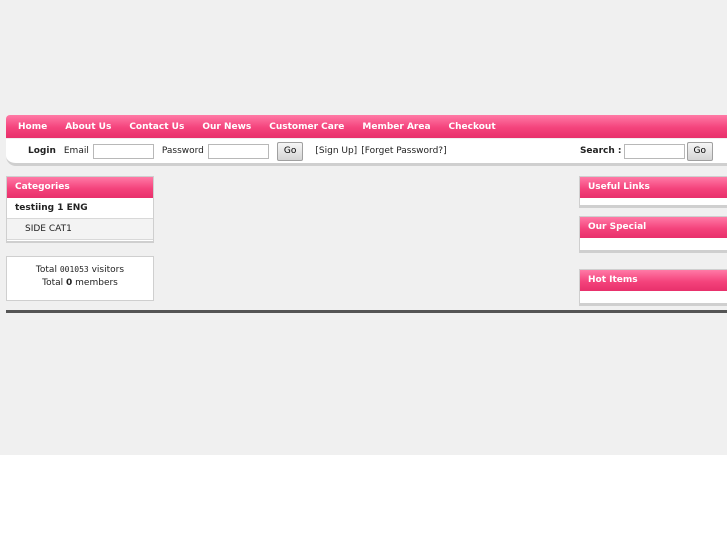 The width and height of the screenshot is (727, 545). What do you see at coordinates (654, 151) in the screenshot?
I see `search-input` at bounding box center [654, 151].